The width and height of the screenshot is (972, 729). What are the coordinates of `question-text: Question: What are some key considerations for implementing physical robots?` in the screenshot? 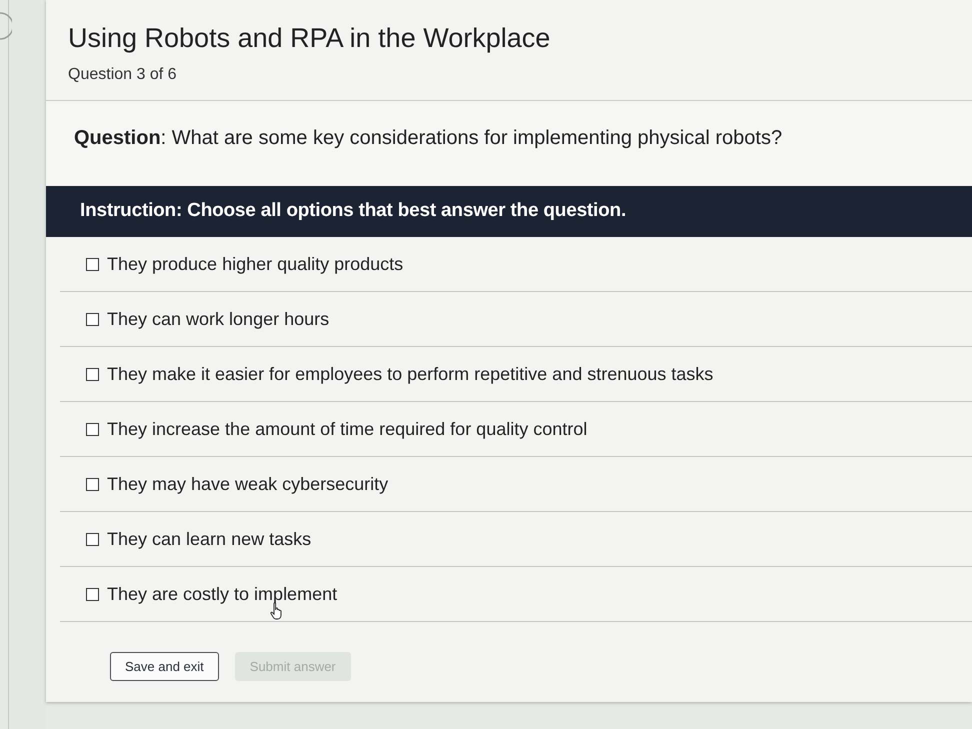 It's located at (428, 138).